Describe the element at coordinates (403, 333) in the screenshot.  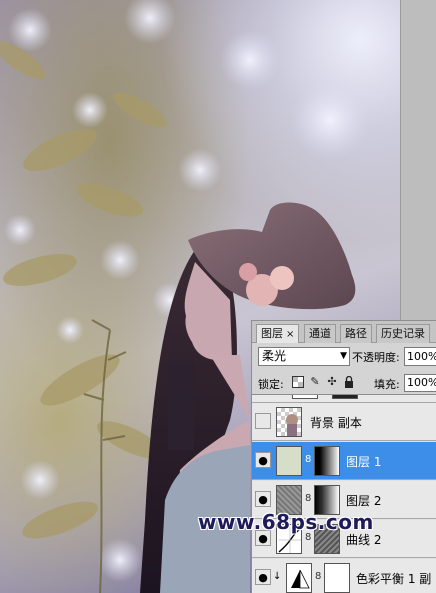
I see `tab-history: 历史记录` at that location.